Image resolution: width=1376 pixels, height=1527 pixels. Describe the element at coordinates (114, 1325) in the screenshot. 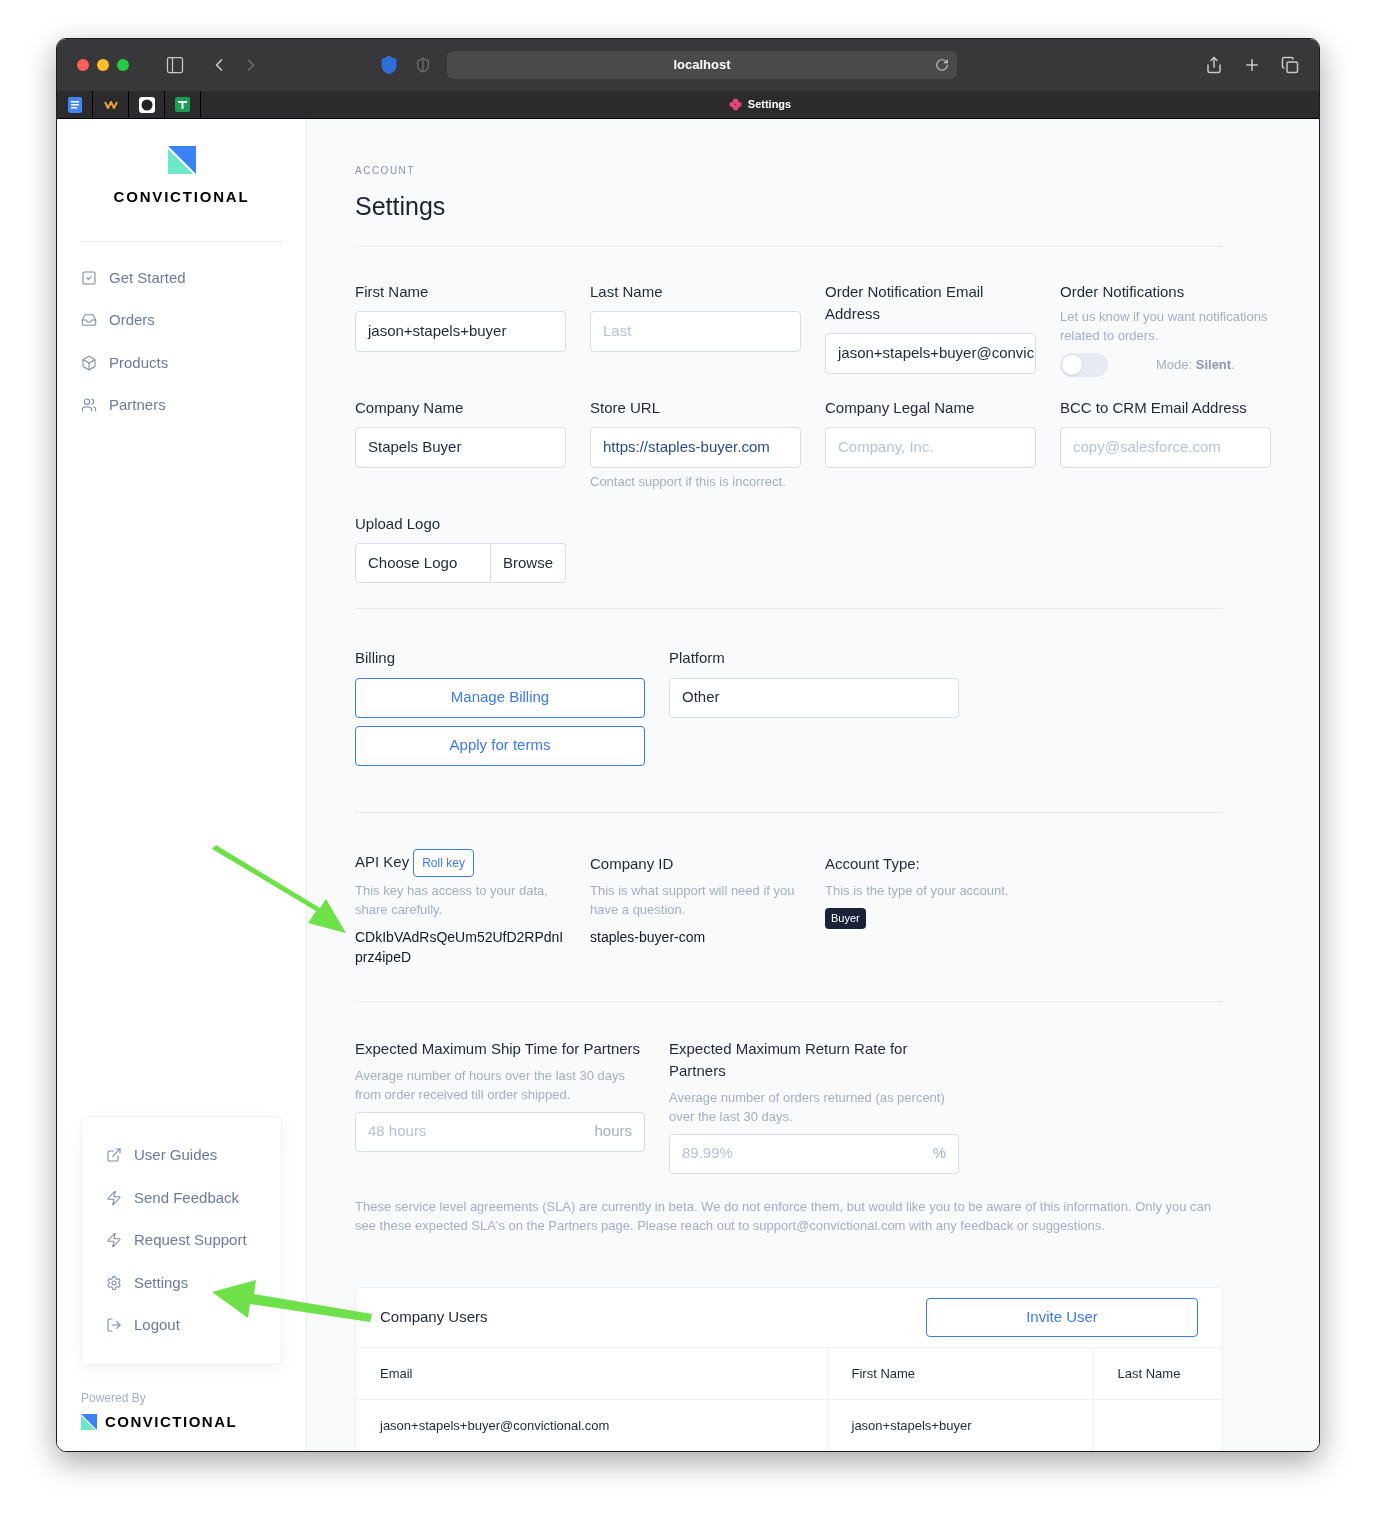

I see `logout-icon` at that location.